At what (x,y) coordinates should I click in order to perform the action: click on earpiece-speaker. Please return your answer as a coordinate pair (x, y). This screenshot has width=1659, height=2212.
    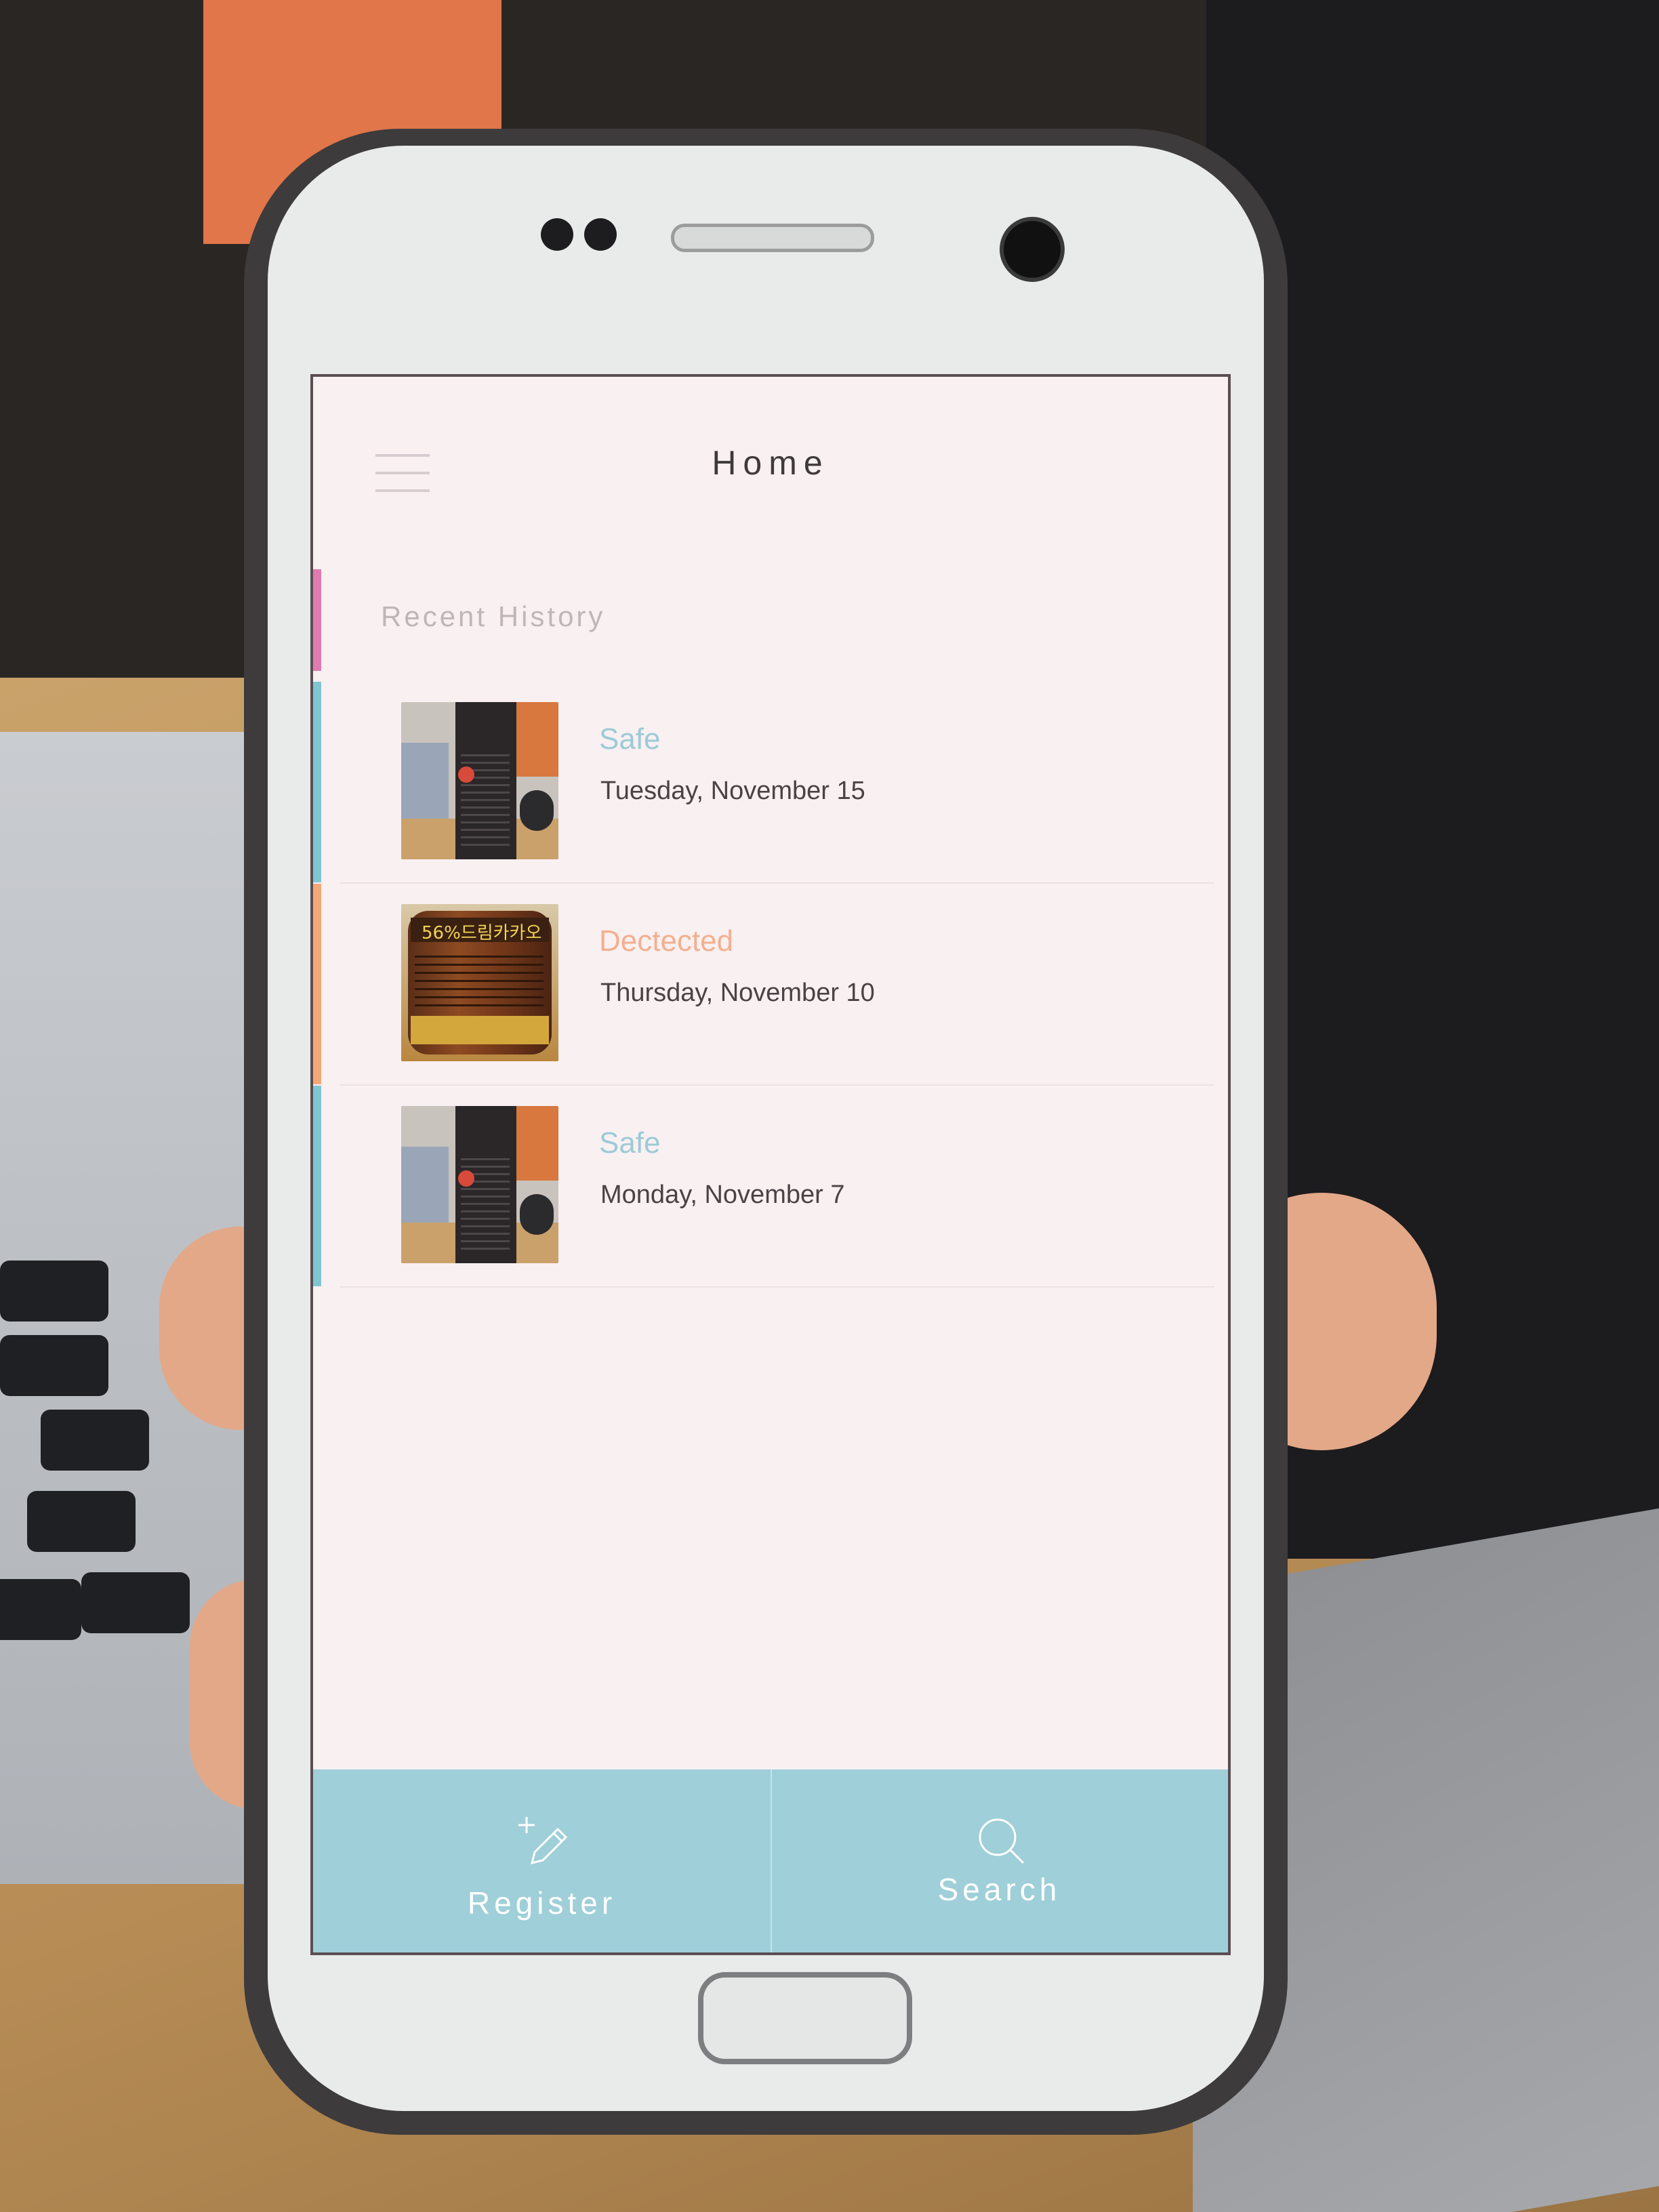
    Looking at the image, I should click on (772, 238).